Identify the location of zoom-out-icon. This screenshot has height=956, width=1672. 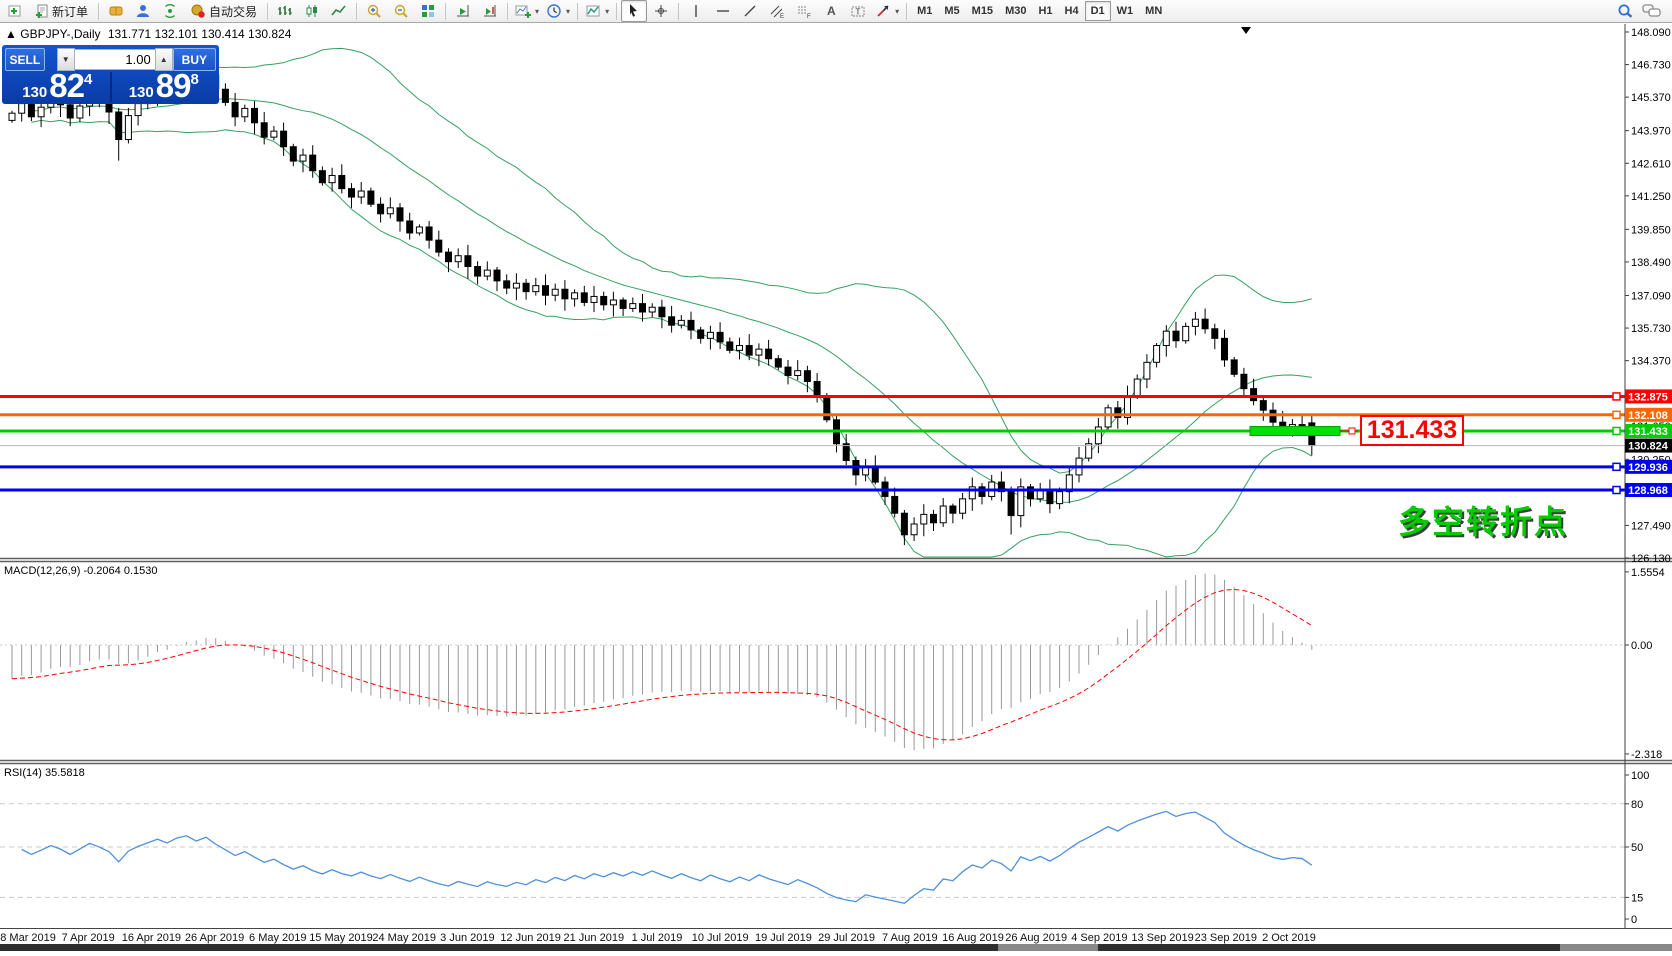
(401, 11).